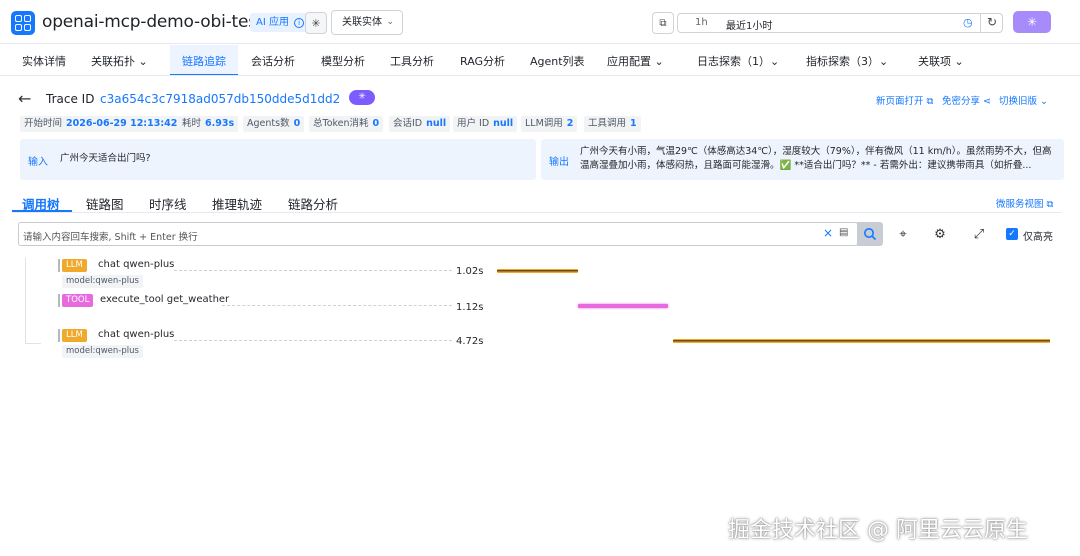 The image size is (1080, 556). Describe the element at coordinates (341, 123) in the screenshot. I see `stat-label: 总Token消耗` at that location.